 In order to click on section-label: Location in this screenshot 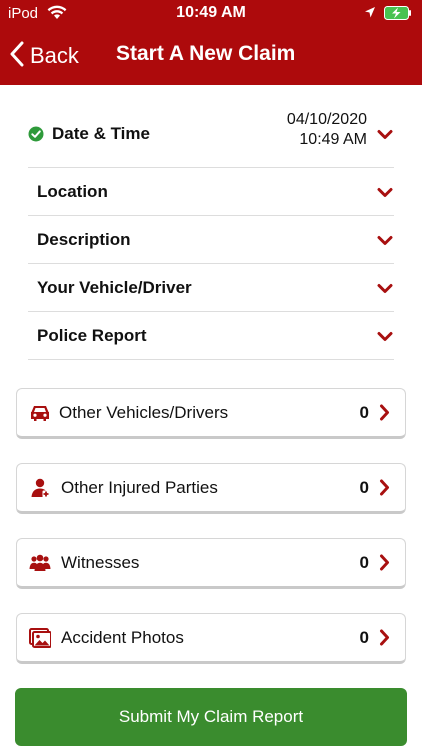, I will do `click(72, 191)`.